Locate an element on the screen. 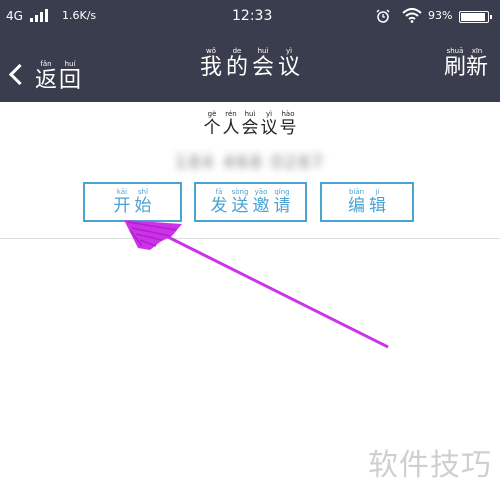  annotation-arrow is located at coordinates (256, 284).